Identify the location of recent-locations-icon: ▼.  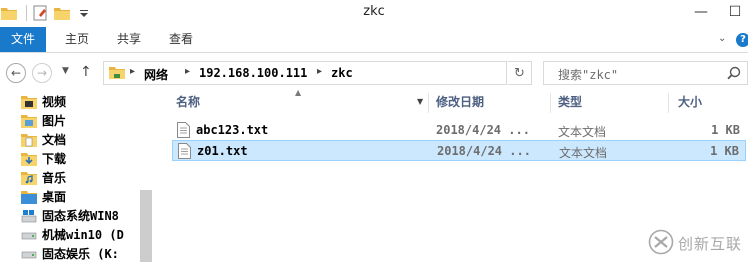
(65, 71).